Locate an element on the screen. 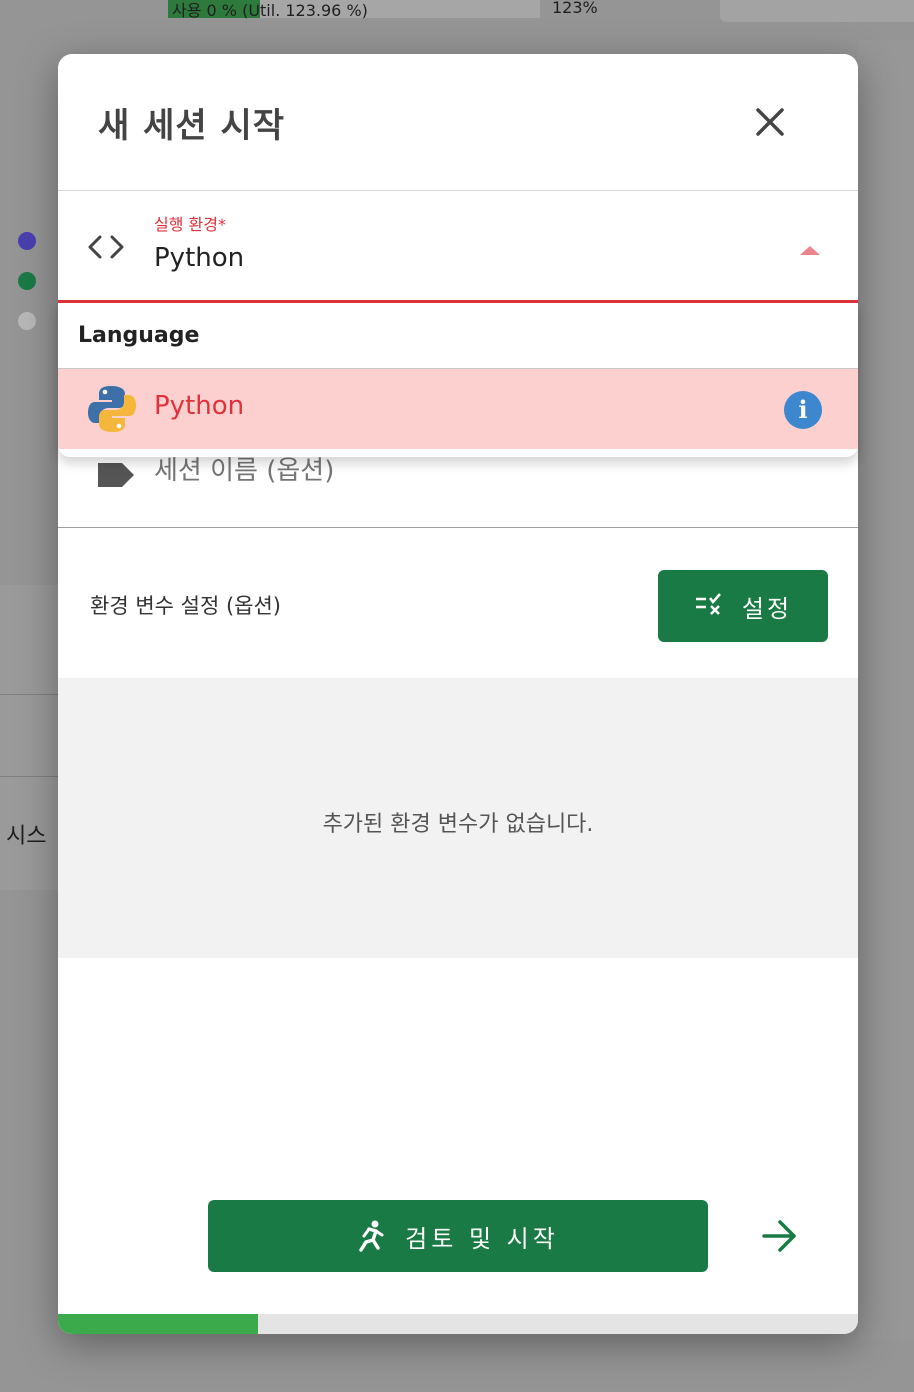  environment-dropdown: Language Python i is located at coordinates (458, 380).